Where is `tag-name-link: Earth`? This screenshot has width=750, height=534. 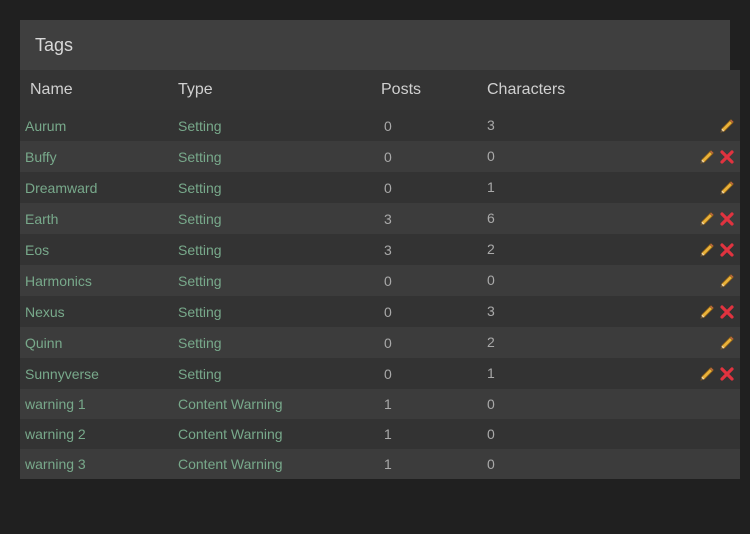 tag-name-link: Earth is located at coordinates (41, 219).